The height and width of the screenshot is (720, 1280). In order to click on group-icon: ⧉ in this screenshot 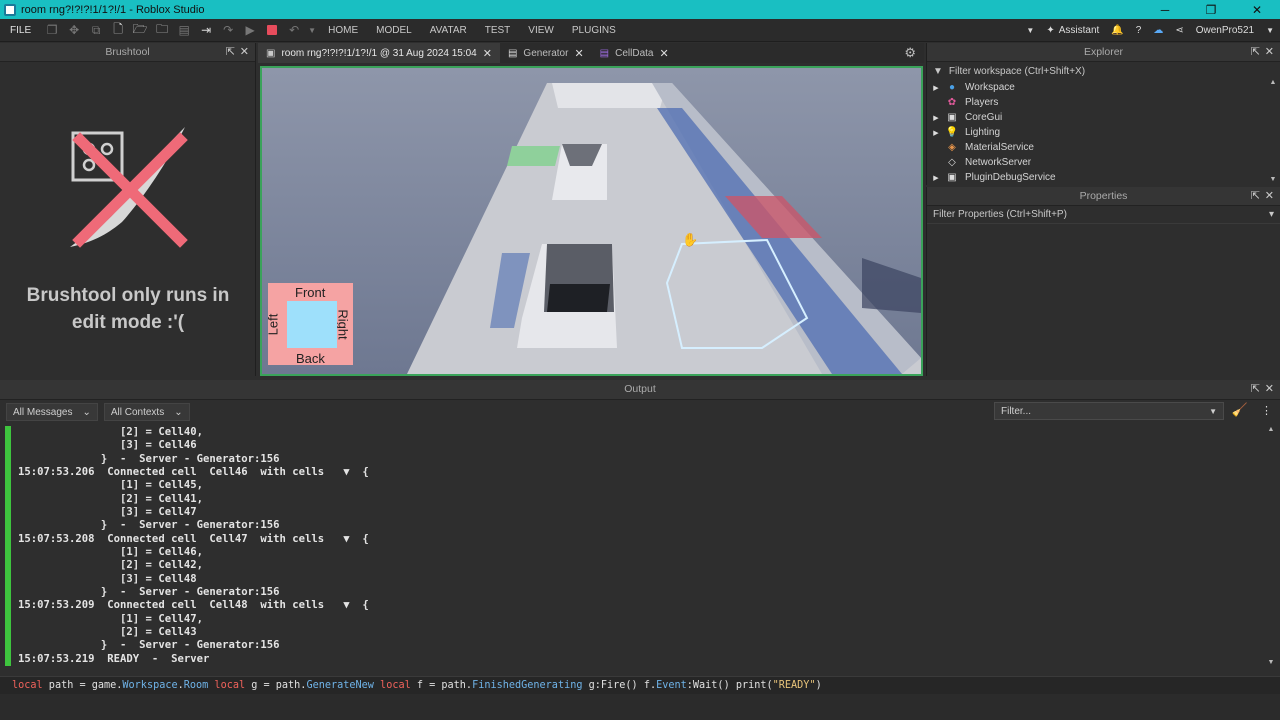, I will do `click(96, 30)`.